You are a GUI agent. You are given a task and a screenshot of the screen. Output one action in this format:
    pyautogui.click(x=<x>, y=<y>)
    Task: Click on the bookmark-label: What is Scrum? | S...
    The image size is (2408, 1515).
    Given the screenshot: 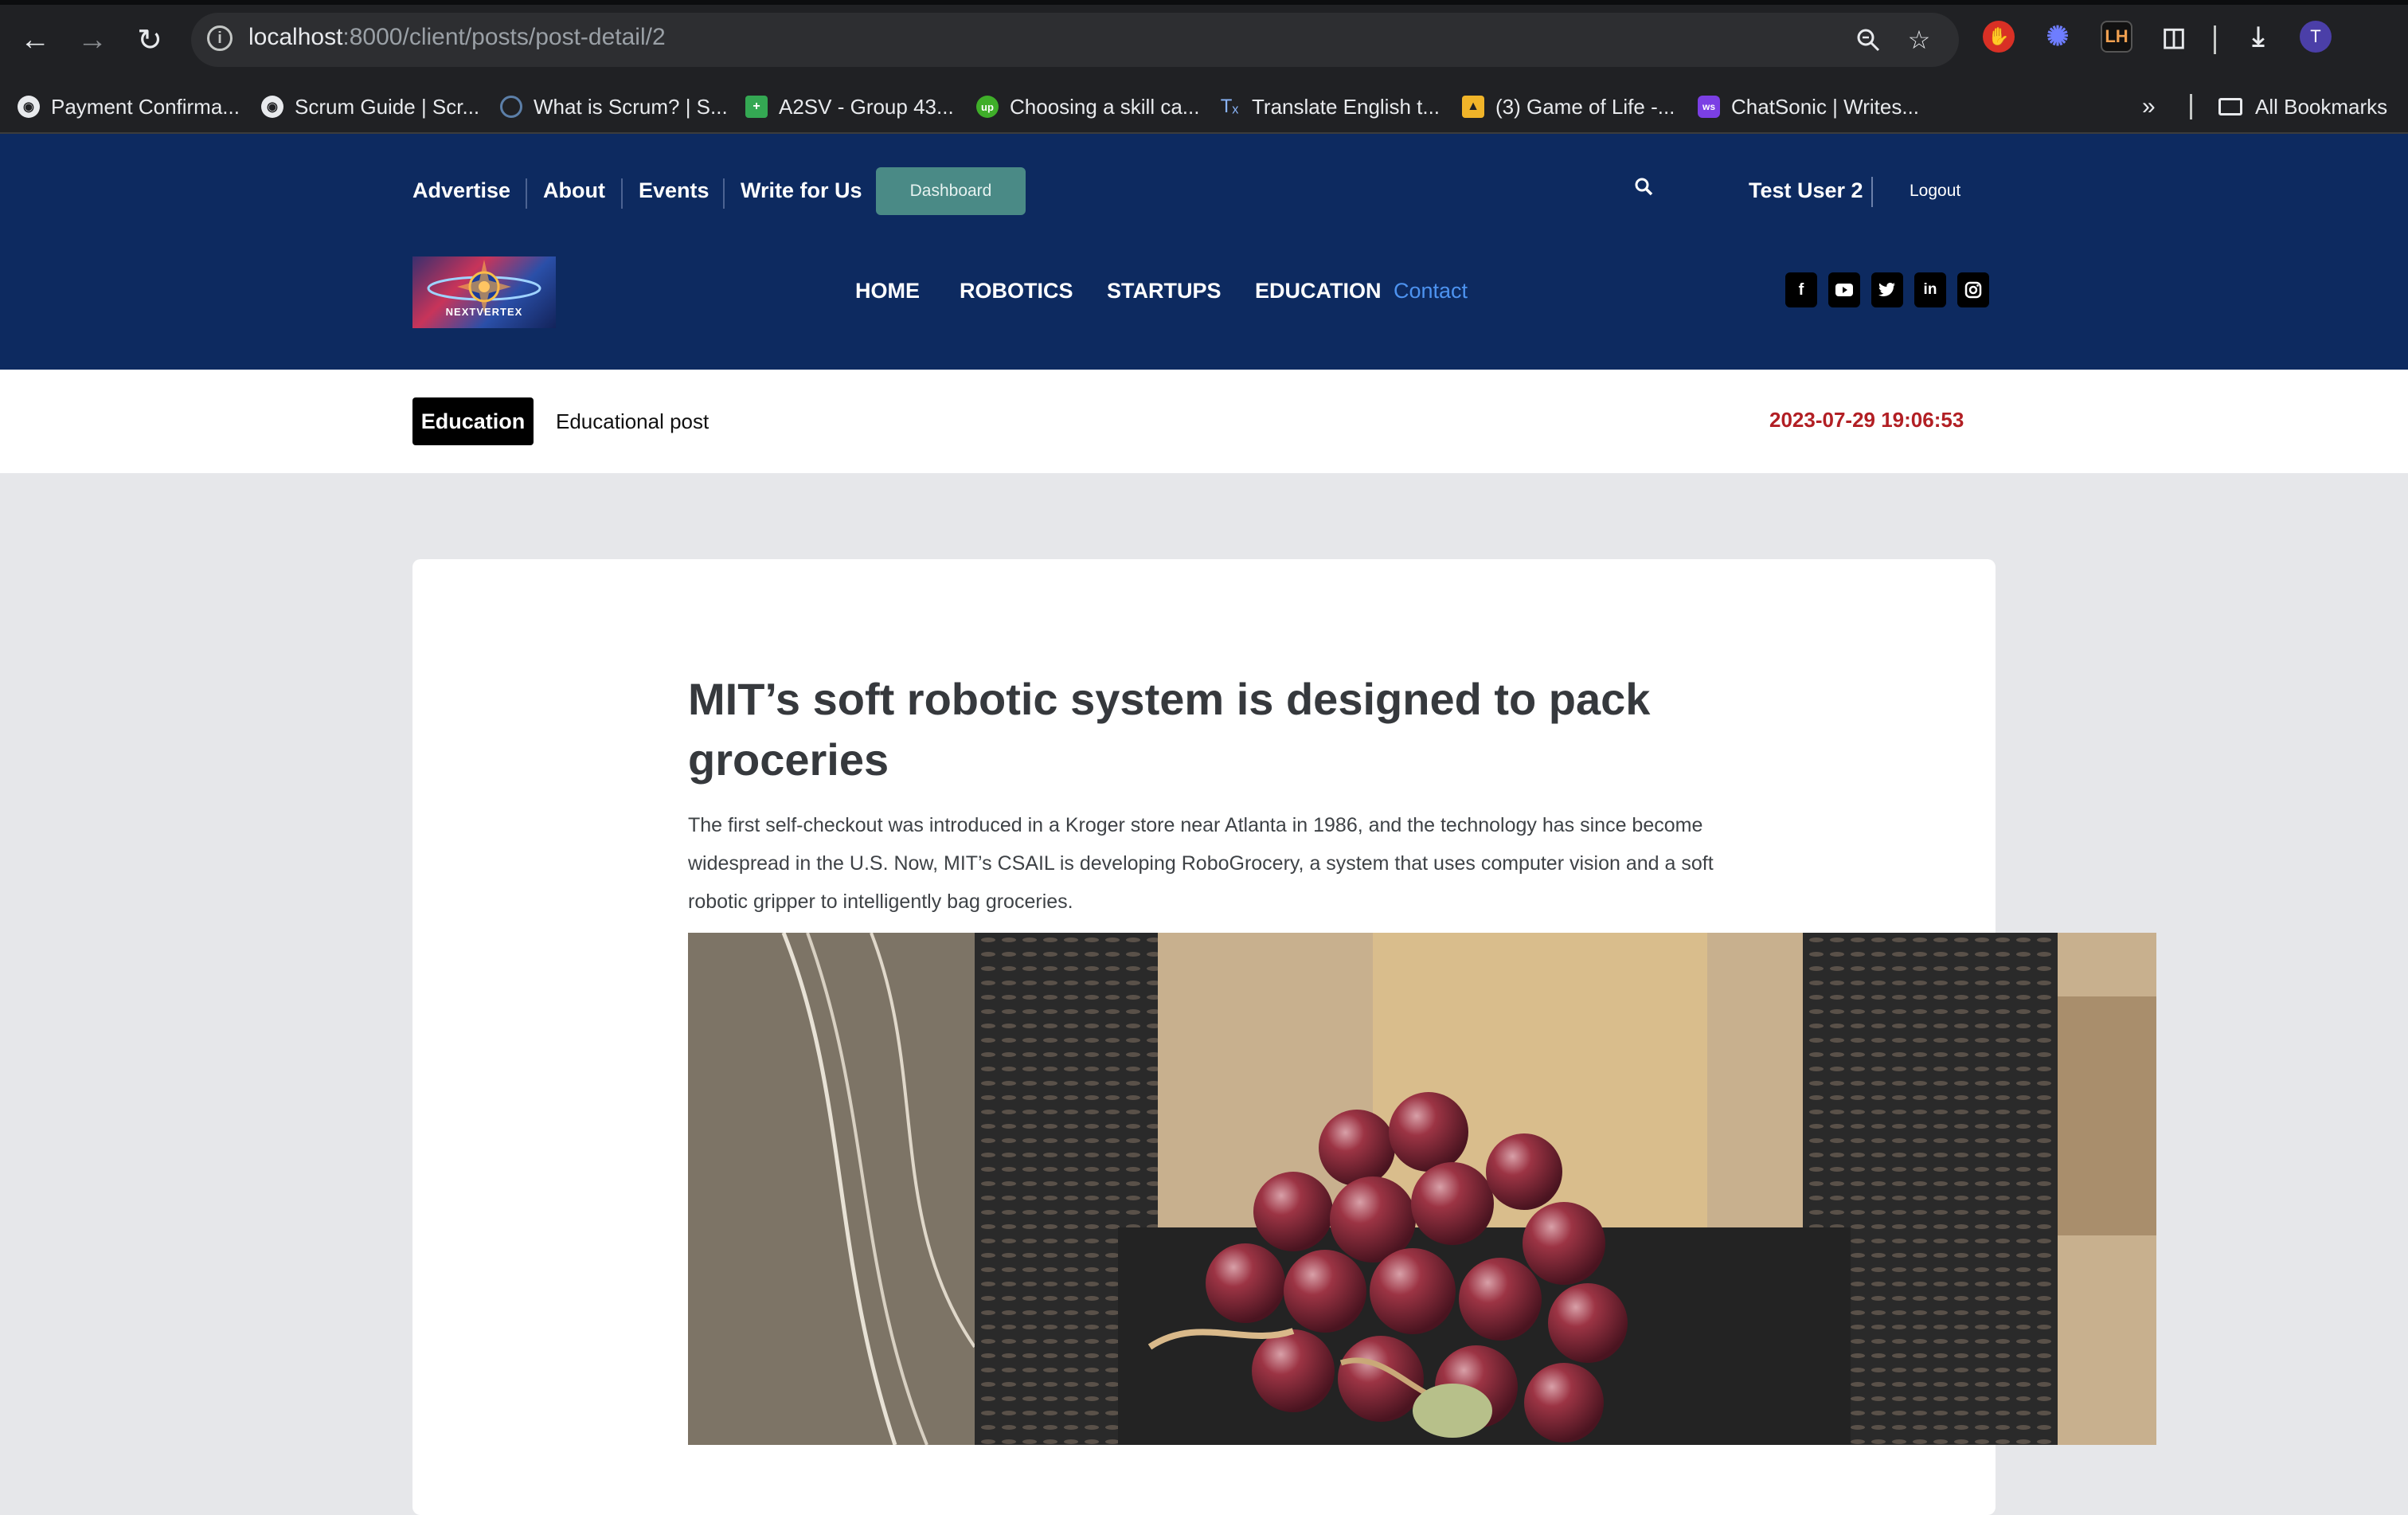 What is the action you would take?
    pyautogui.click(x=631, y=106)
    